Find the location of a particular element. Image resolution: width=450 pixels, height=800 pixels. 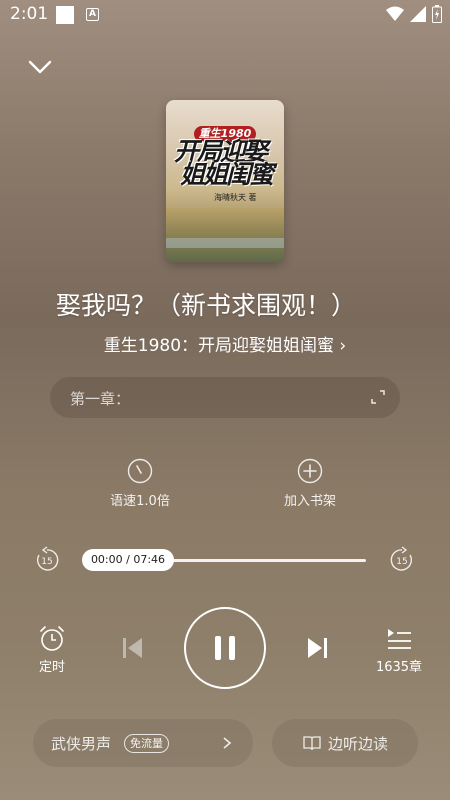

next-track-icon is located at coordinates (317, 648).